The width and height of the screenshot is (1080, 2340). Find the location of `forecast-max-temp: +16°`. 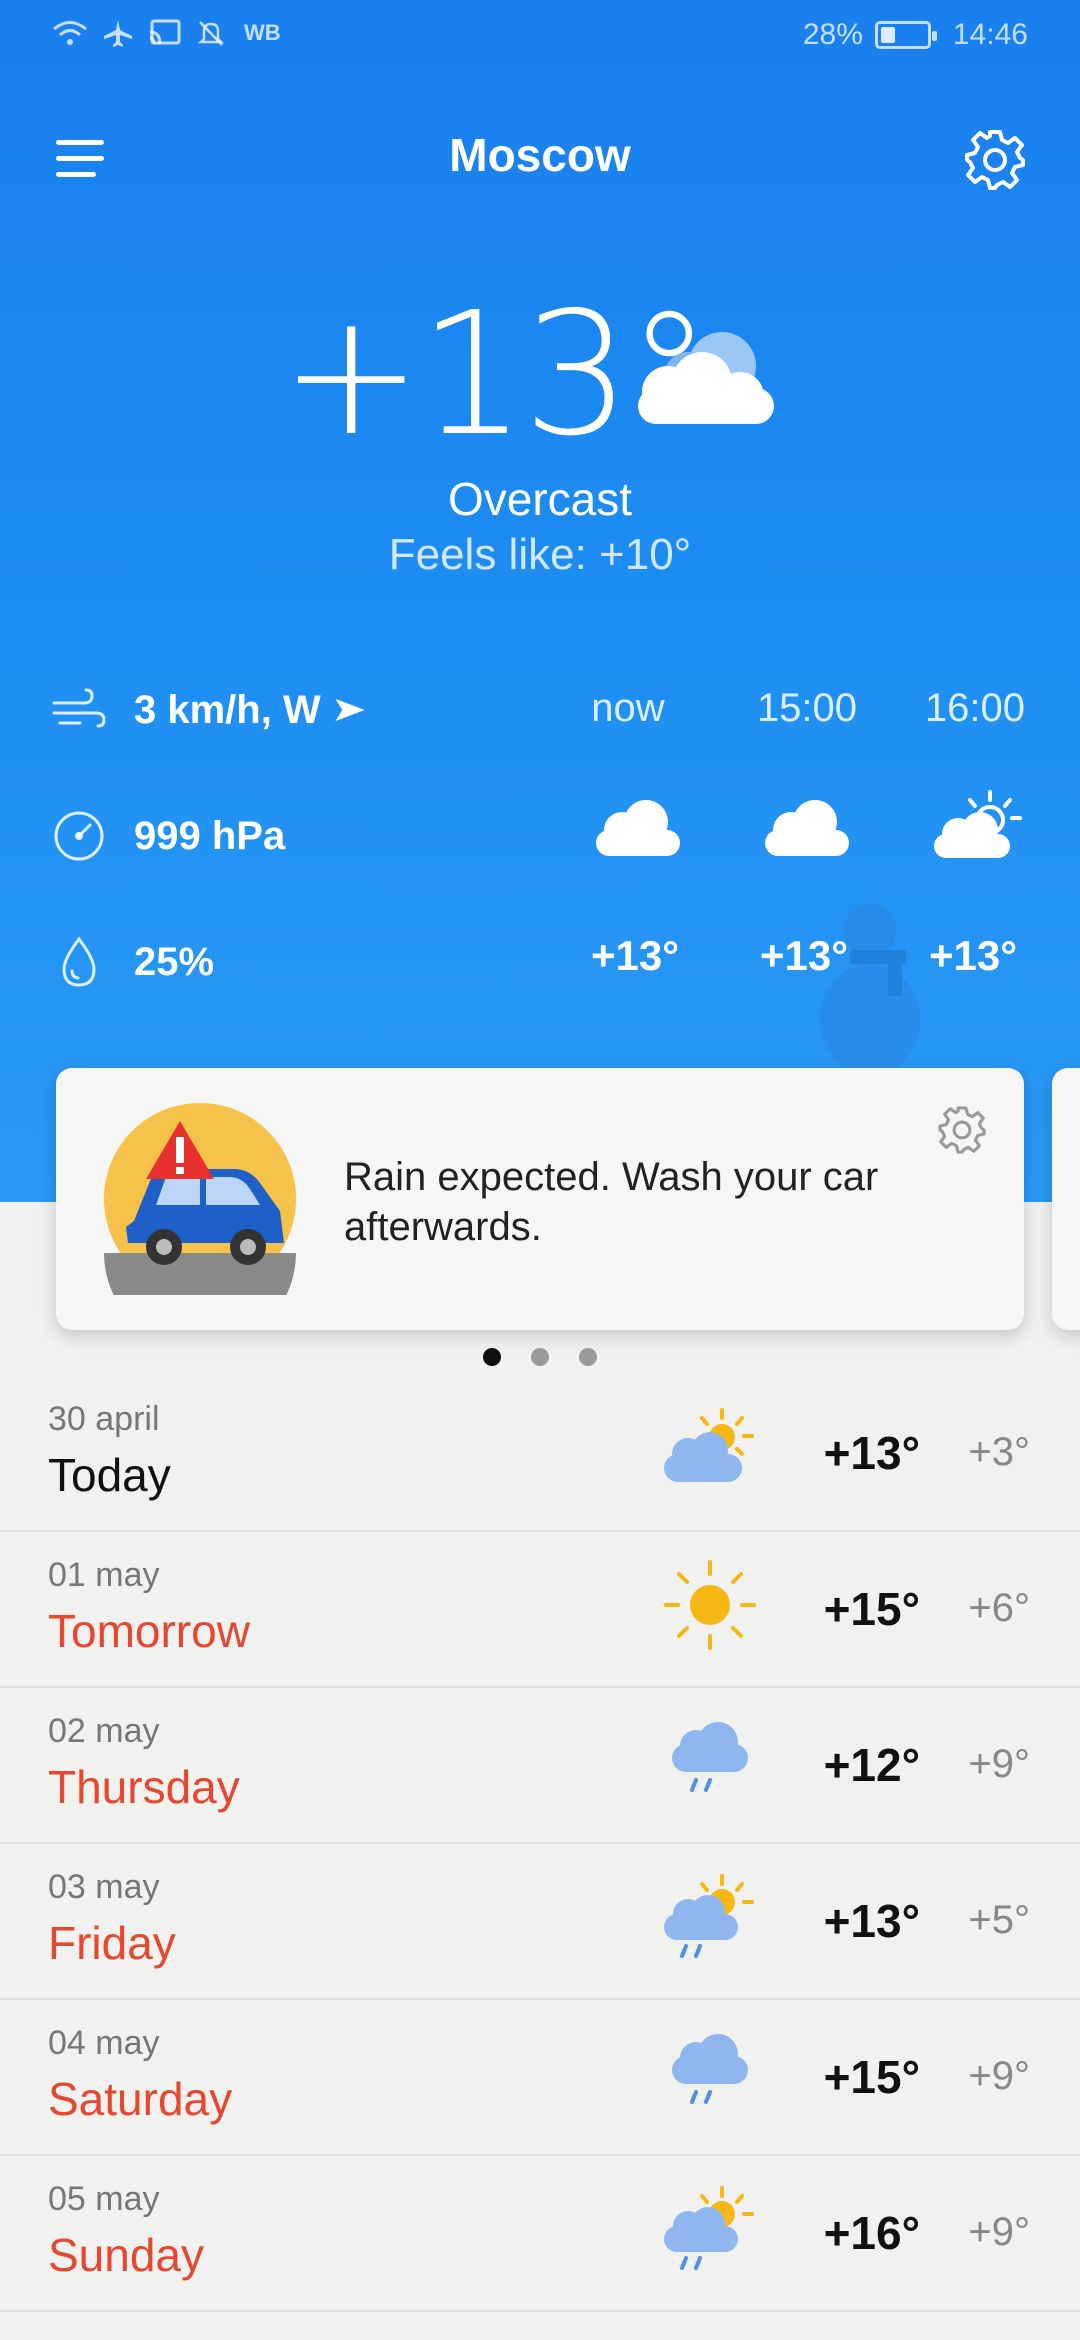

forecast-max-temp: +16° is located at coordinates (871, 2233).